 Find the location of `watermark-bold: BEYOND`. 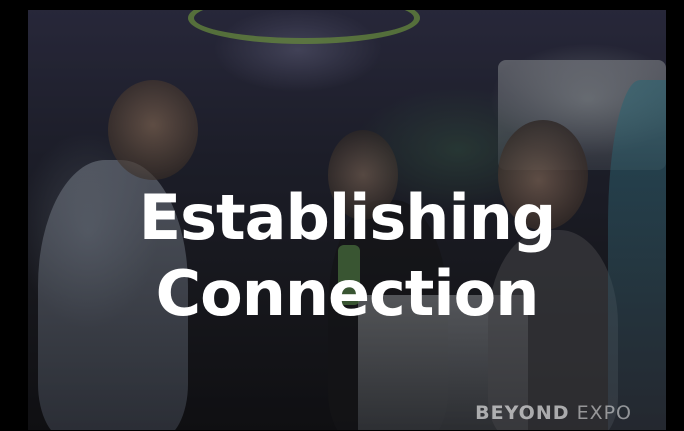

watermark-bold: BEYOND is located at coordinates (522, 413).